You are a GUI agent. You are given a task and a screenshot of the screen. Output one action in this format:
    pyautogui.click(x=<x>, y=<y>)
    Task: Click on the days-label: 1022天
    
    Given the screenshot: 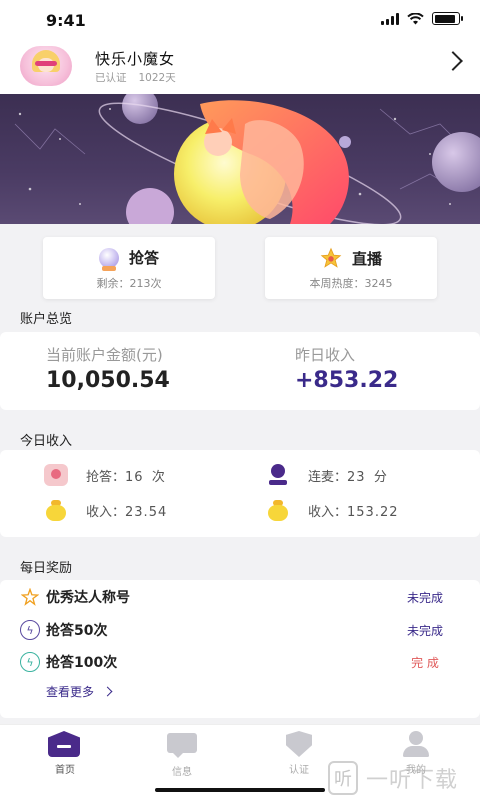 What is the action you would take?
    pyautogui.click(x=157, y=78)
    